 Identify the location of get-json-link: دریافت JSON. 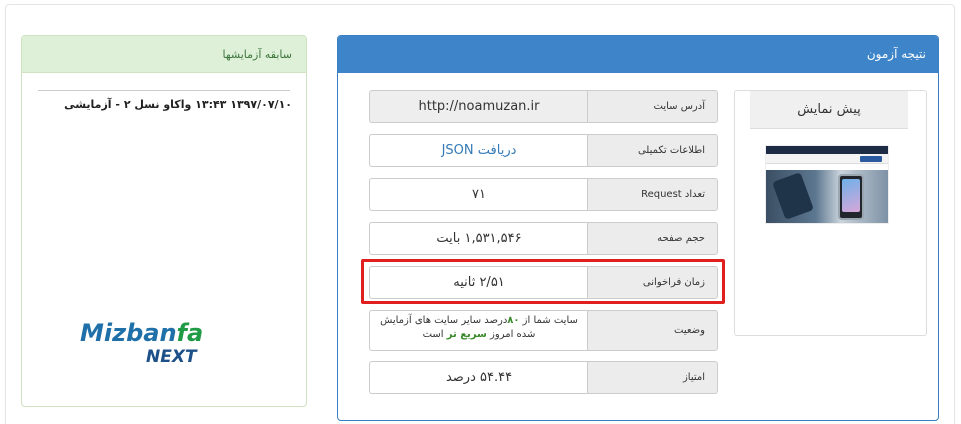
(478, 150).